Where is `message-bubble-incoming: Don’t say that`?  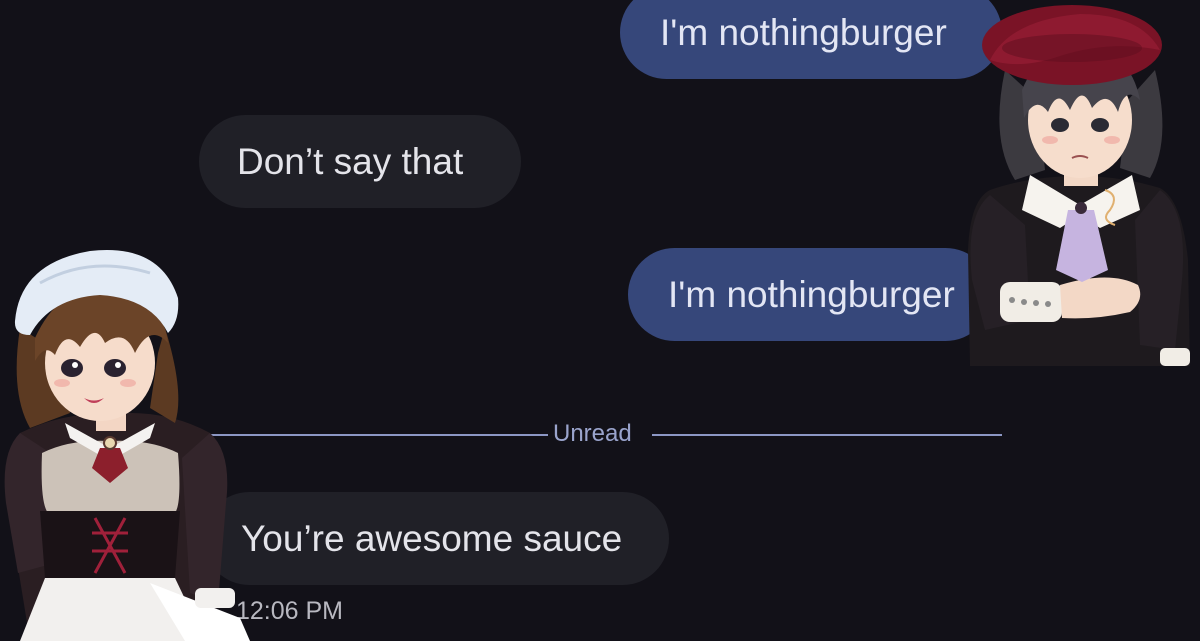
message-bubble-incoming: Don’t say that is located at coordinates (360, 161).